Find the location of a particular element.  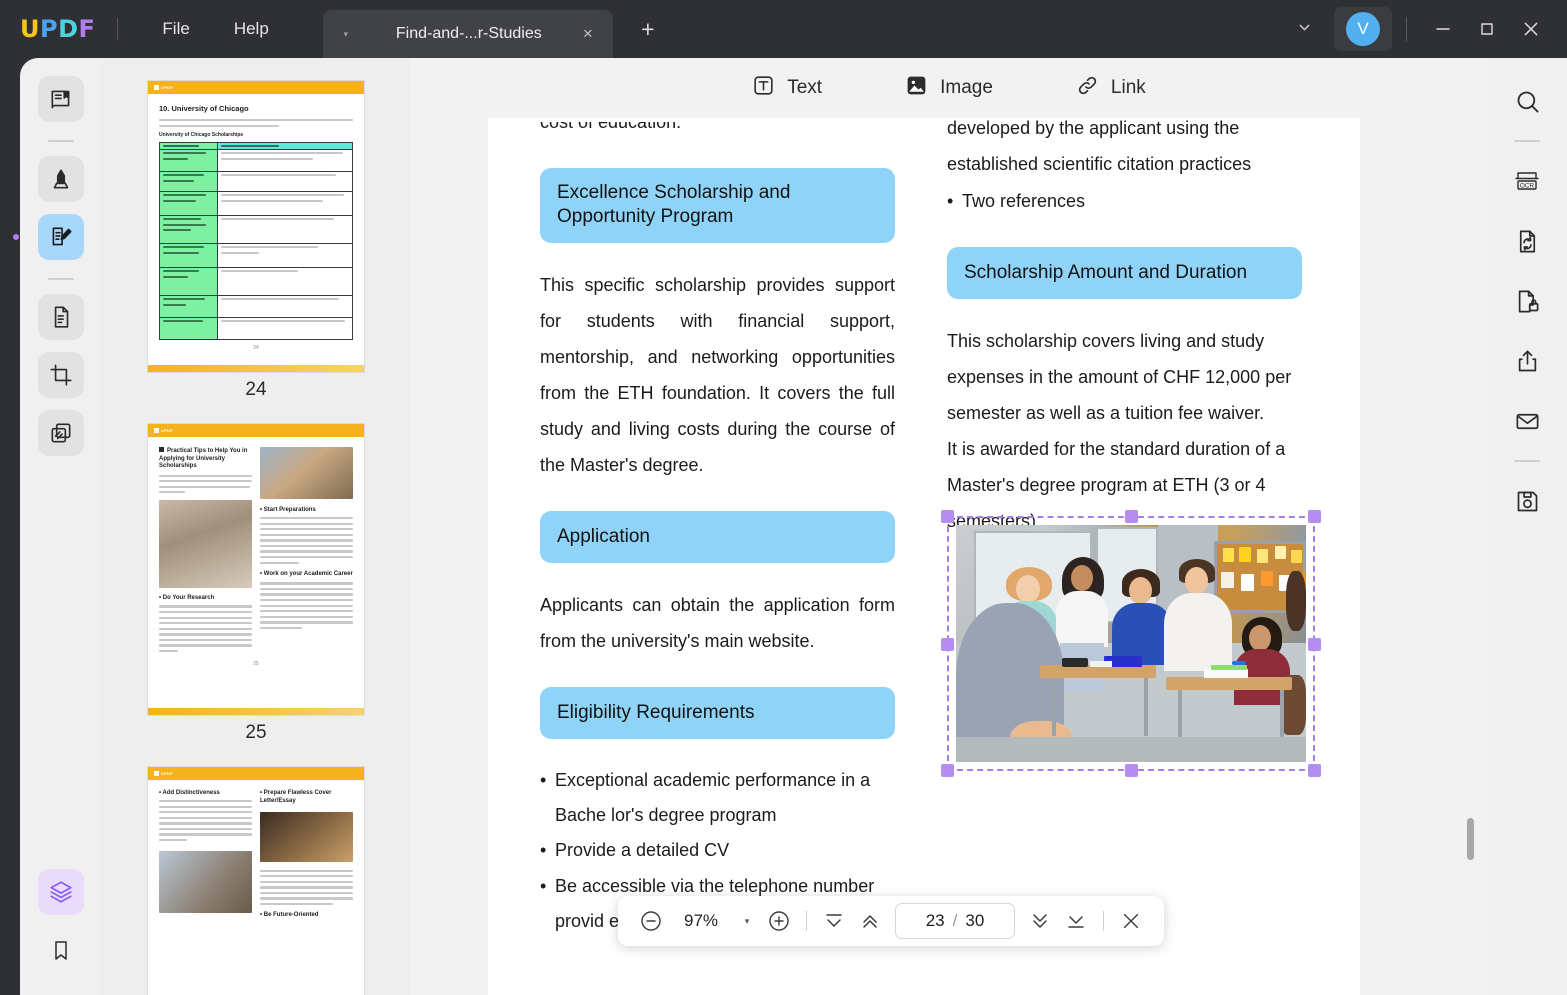

document-tab: ▾ Find-and-...r-Studies × is located at coordinates (467, 34).